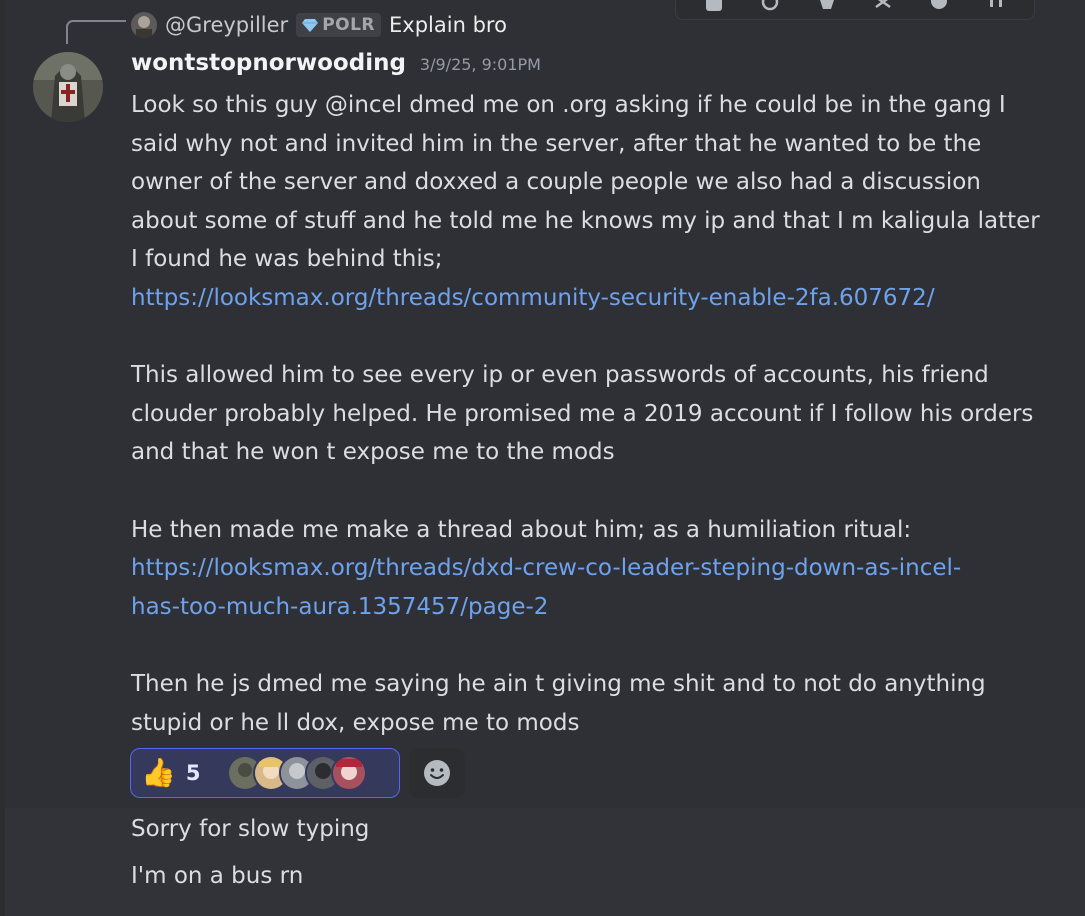 The image size is (1085, 916). Describe the element at coordinates (158, 772) in the screenshot. I see `thumbs-up-icon: 👍` at that location.